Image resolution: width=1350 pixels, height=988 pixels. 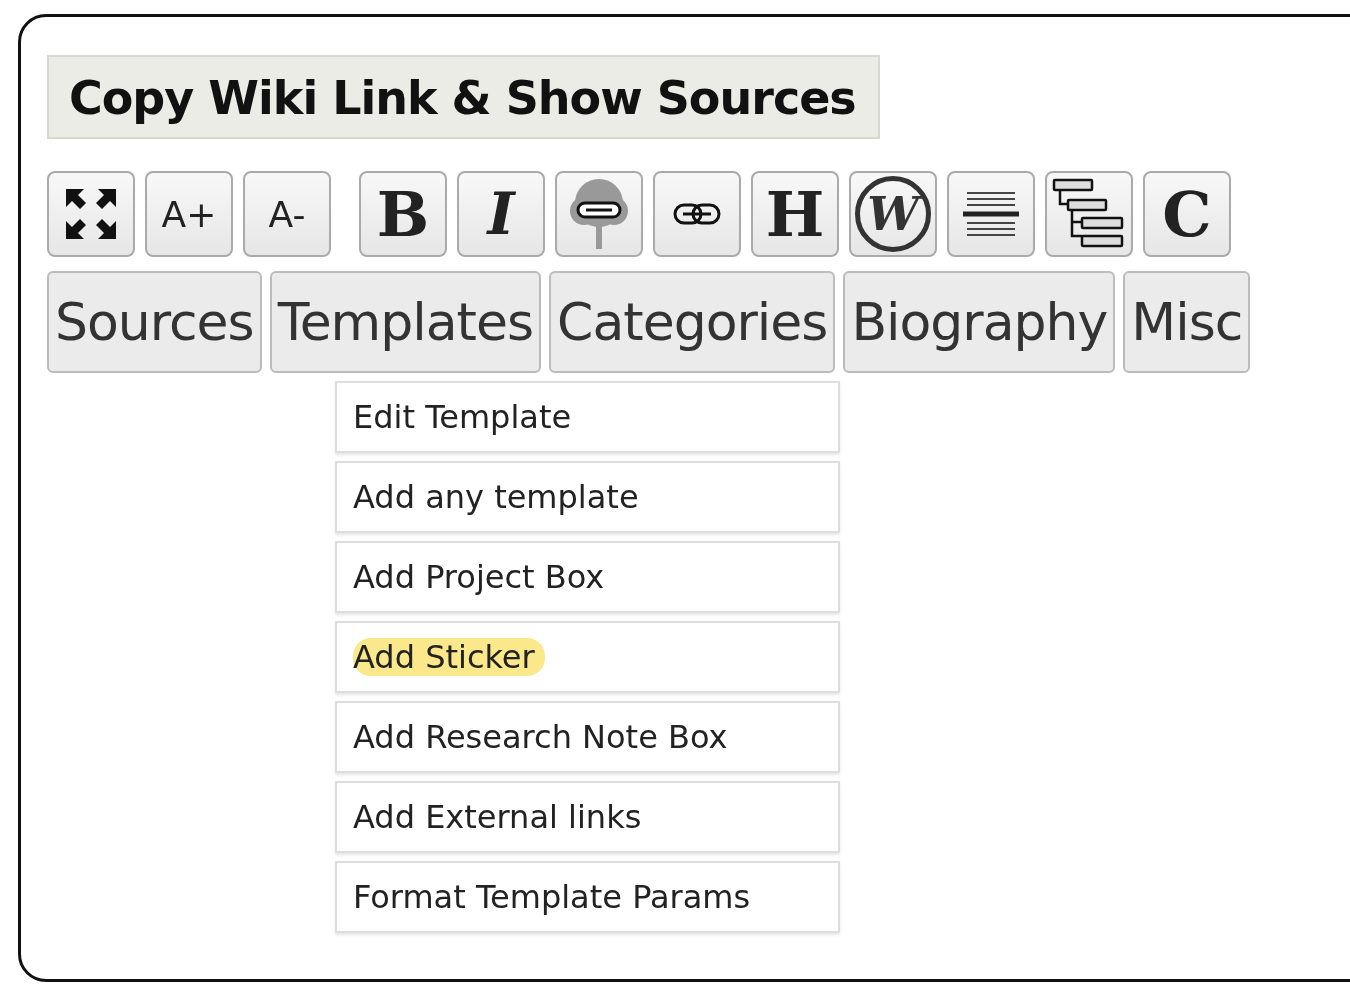 I want to click on menu-item: Add External links, so click(x=587, y=817).